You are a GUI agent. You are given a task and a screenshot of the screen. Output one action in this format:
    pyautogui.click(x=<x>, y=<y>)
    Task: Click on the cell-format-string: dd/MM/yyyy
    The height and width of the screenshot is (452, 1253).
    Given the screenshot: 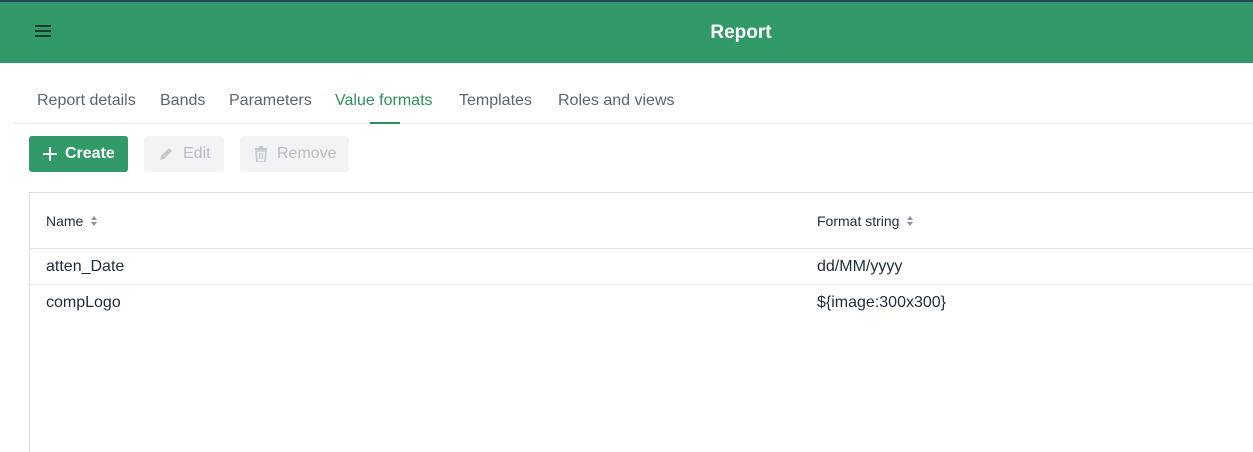 What is the action you would take?
    pyautogui.click(x=860, y=266)
    